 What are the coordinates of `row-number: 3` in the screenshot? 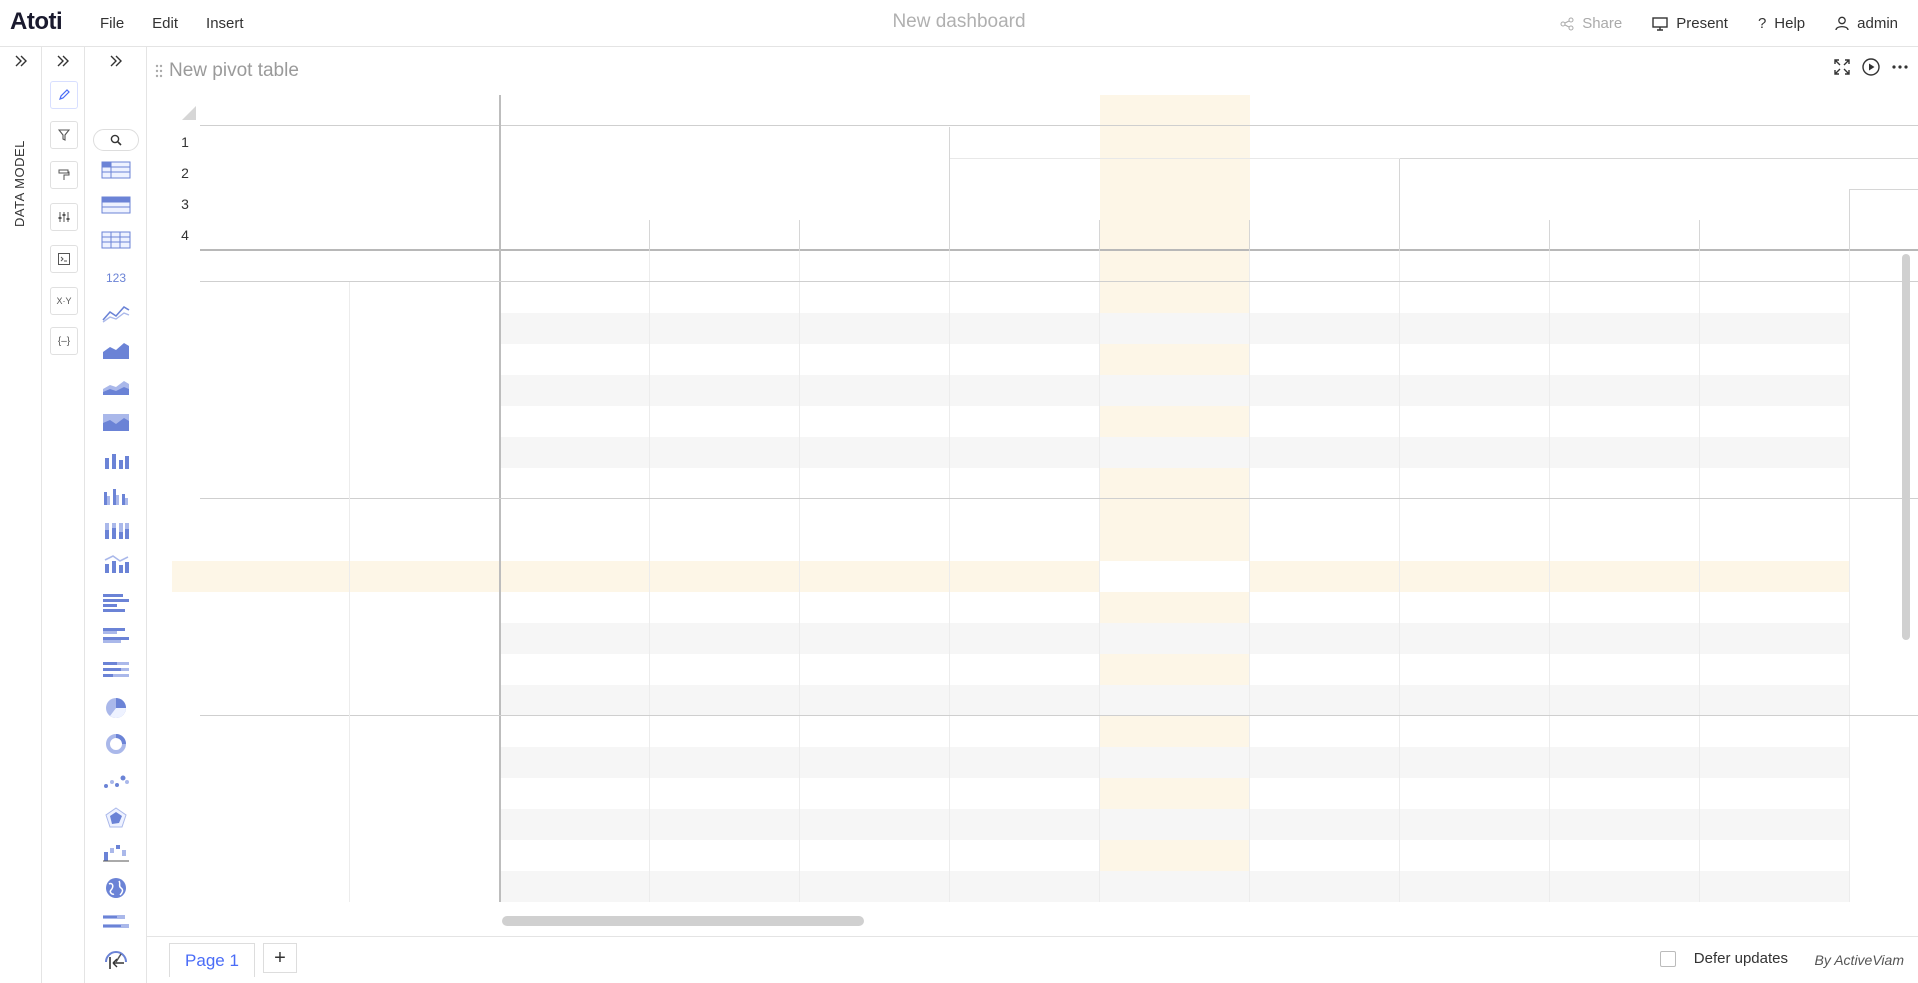 It's located at (185, 204).